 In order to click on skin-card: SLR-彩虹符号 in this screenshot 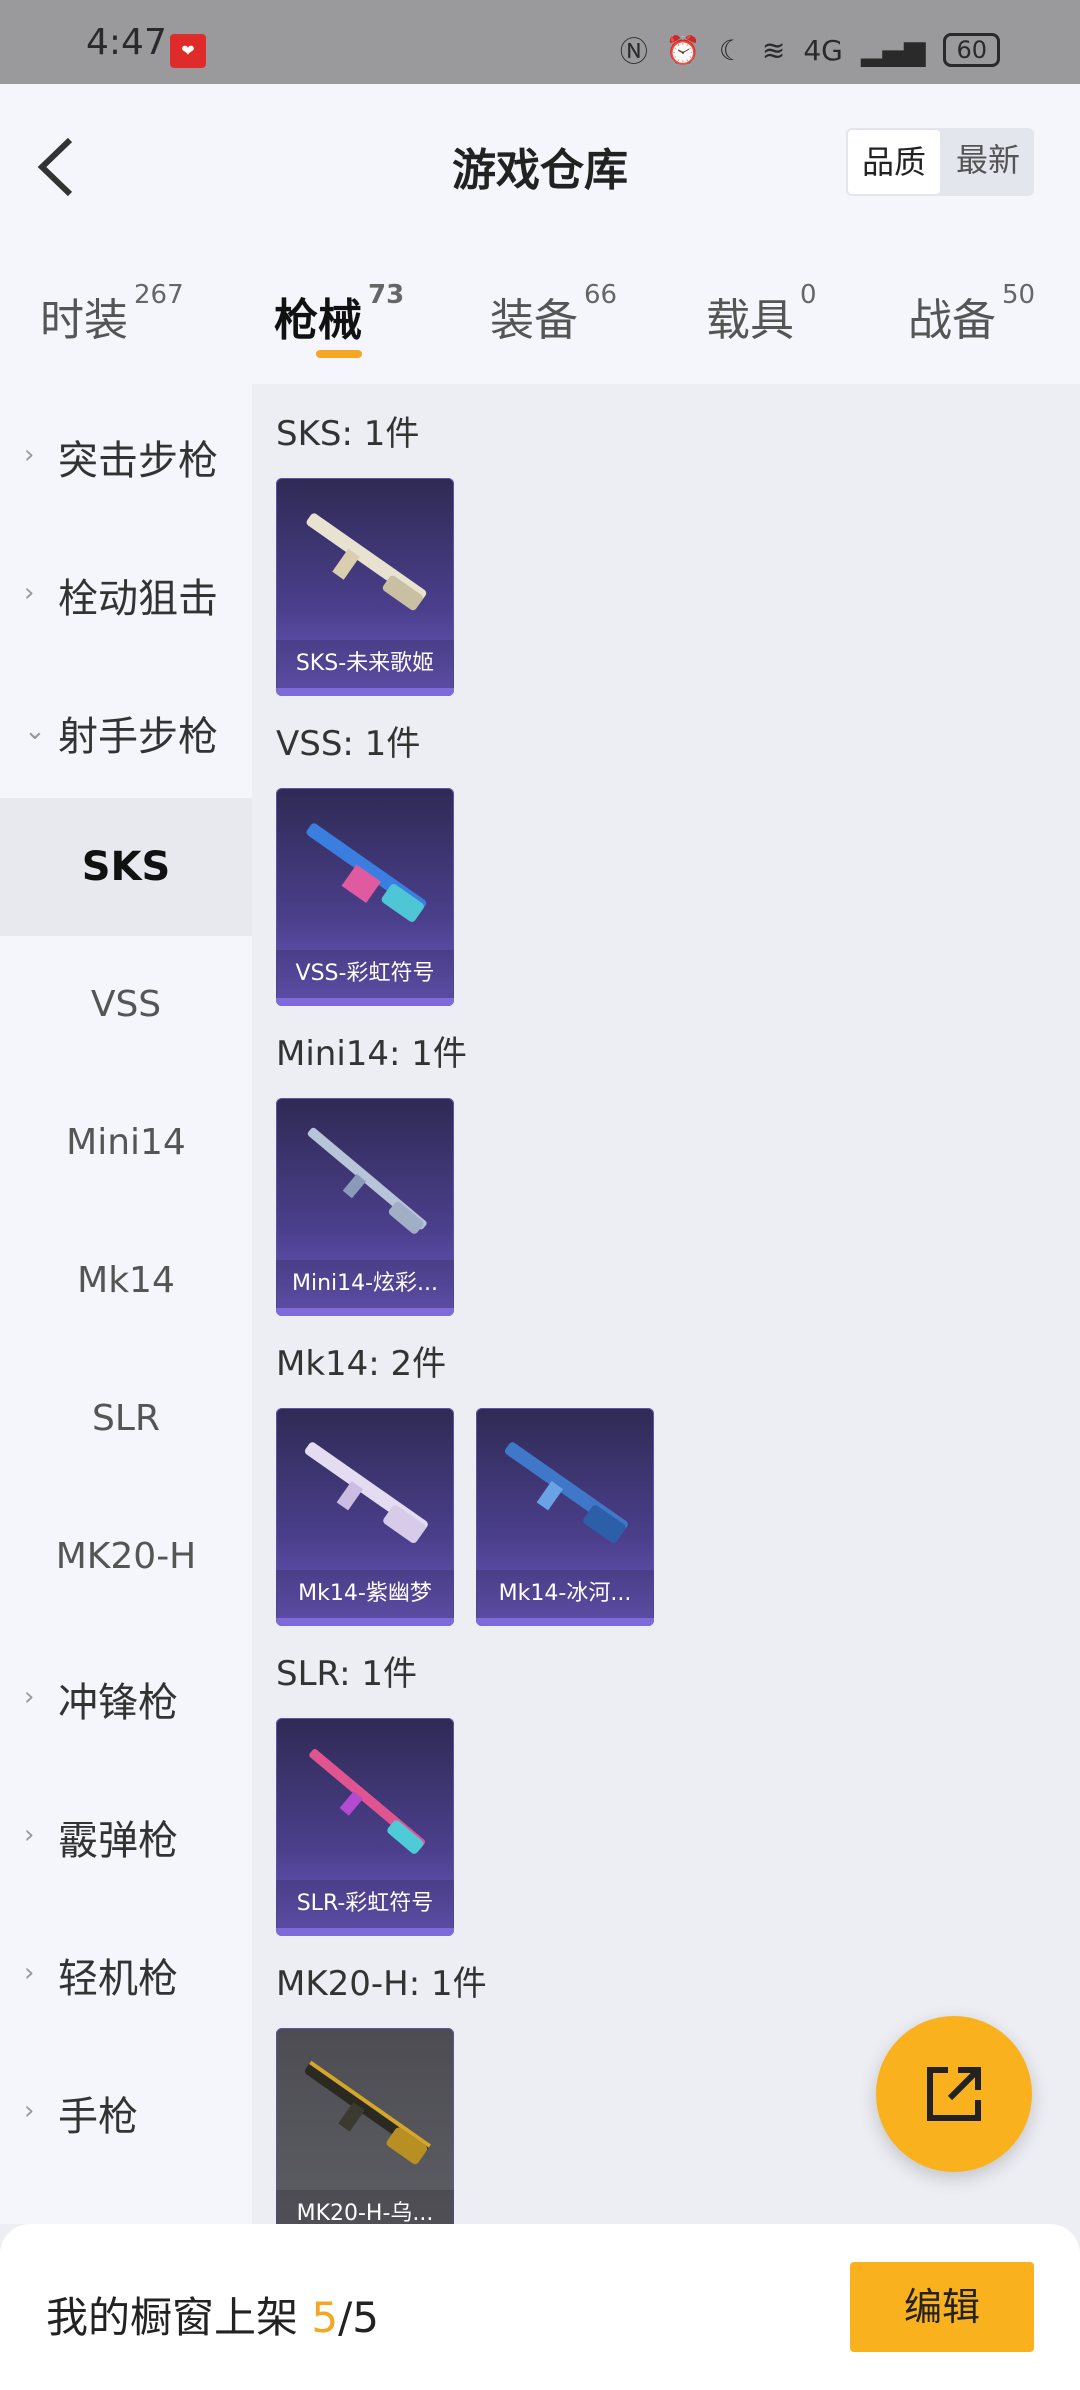, I will do `click(365, 1827)`.